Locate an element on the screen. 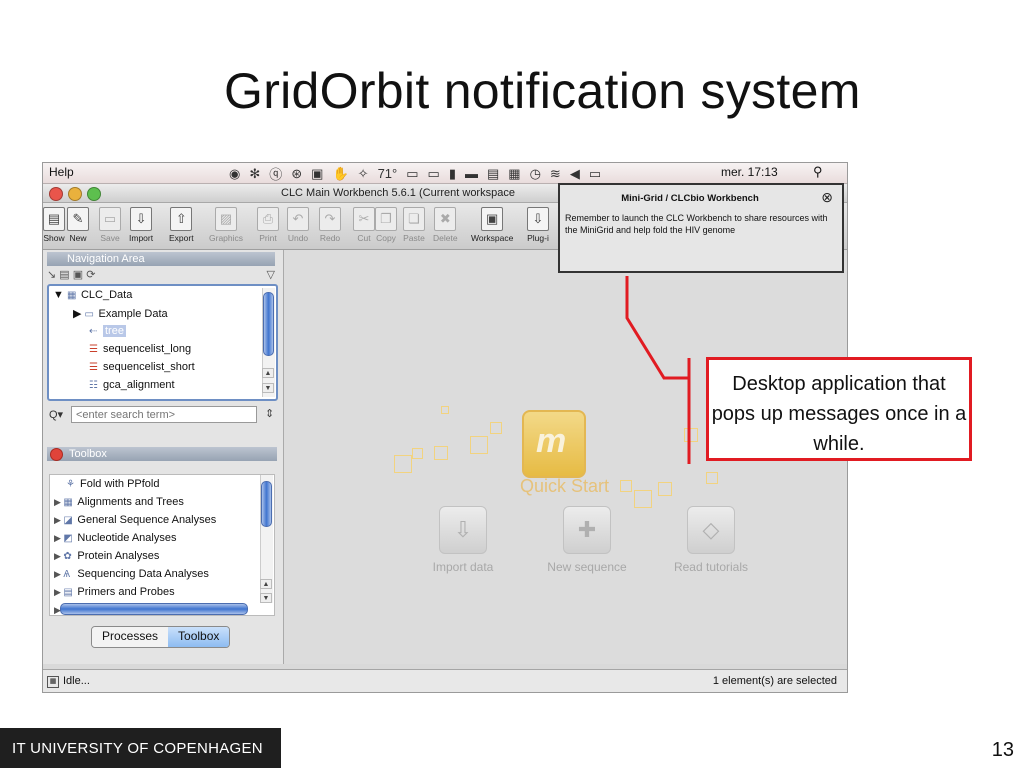 This screenshot has width=1024, height=768. status-sun-icon: ✧ is located at coordinates (363, 174).